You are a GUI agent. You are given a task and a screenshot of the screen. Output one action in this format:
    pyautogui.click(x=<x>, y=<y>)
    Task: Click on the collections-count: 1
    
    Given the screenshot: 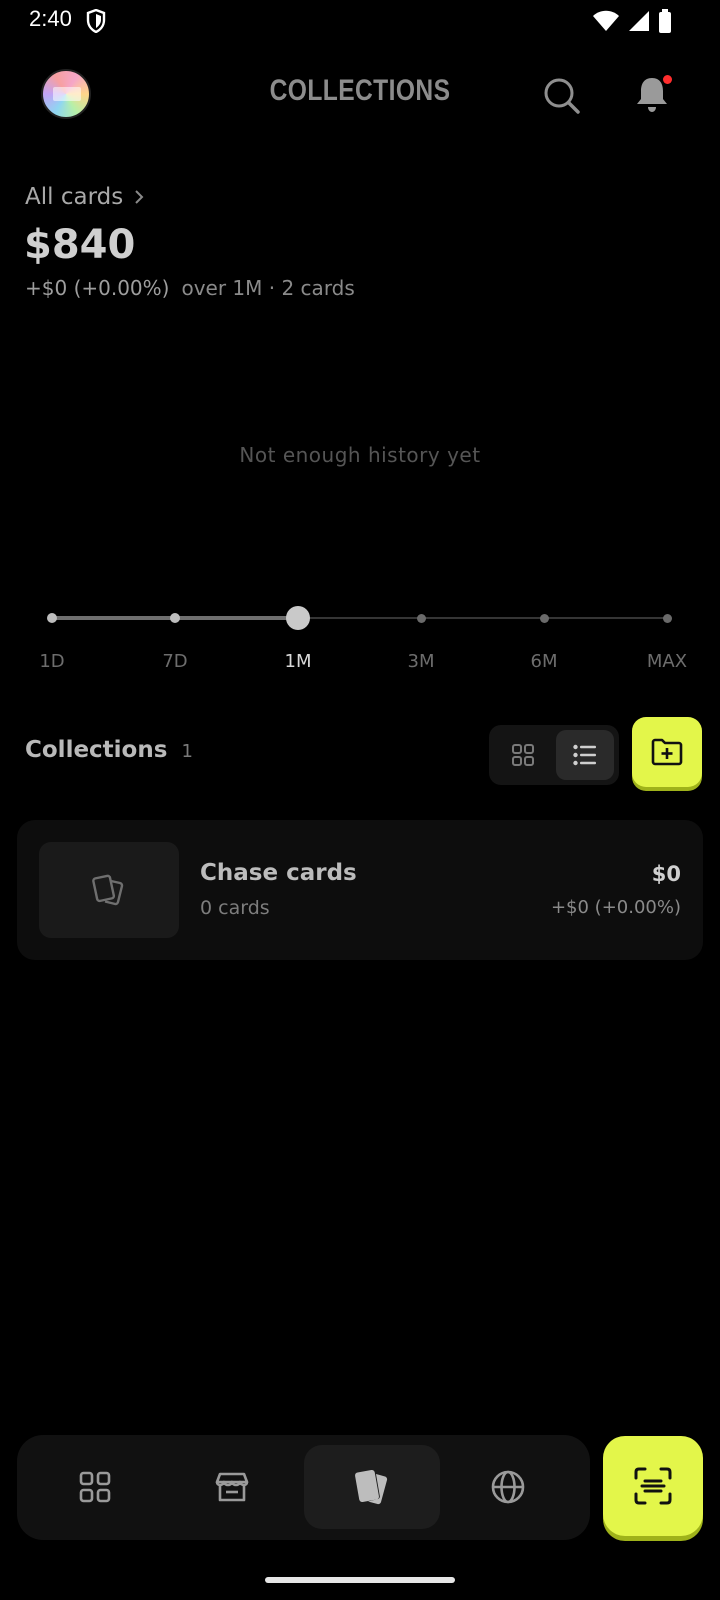 What is the action you would take?
    pyautogui.click(x=187, y=751)
    